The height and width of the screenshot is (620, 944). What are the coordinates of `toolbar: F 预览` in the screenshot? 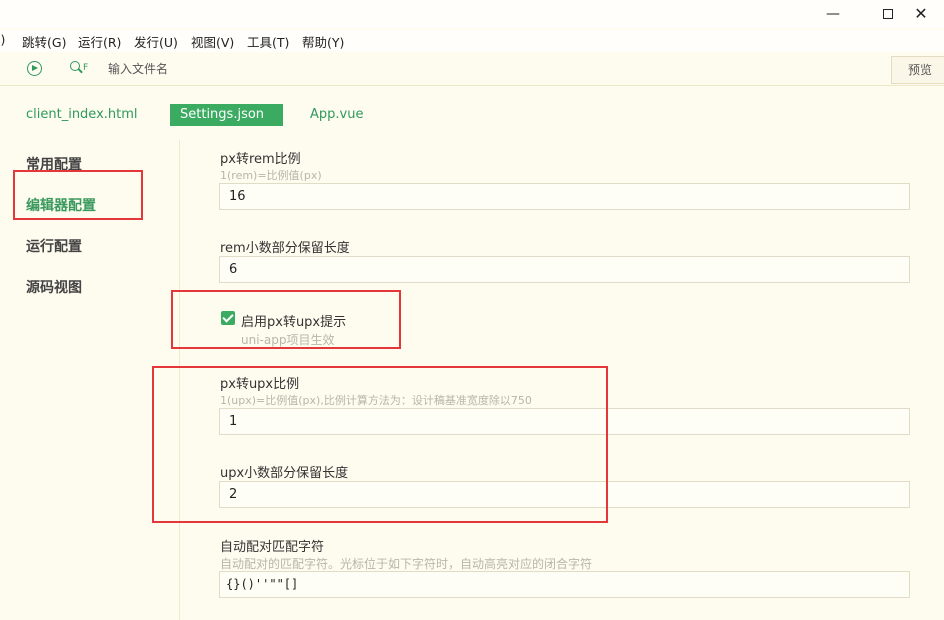 It's located at (472, 69).